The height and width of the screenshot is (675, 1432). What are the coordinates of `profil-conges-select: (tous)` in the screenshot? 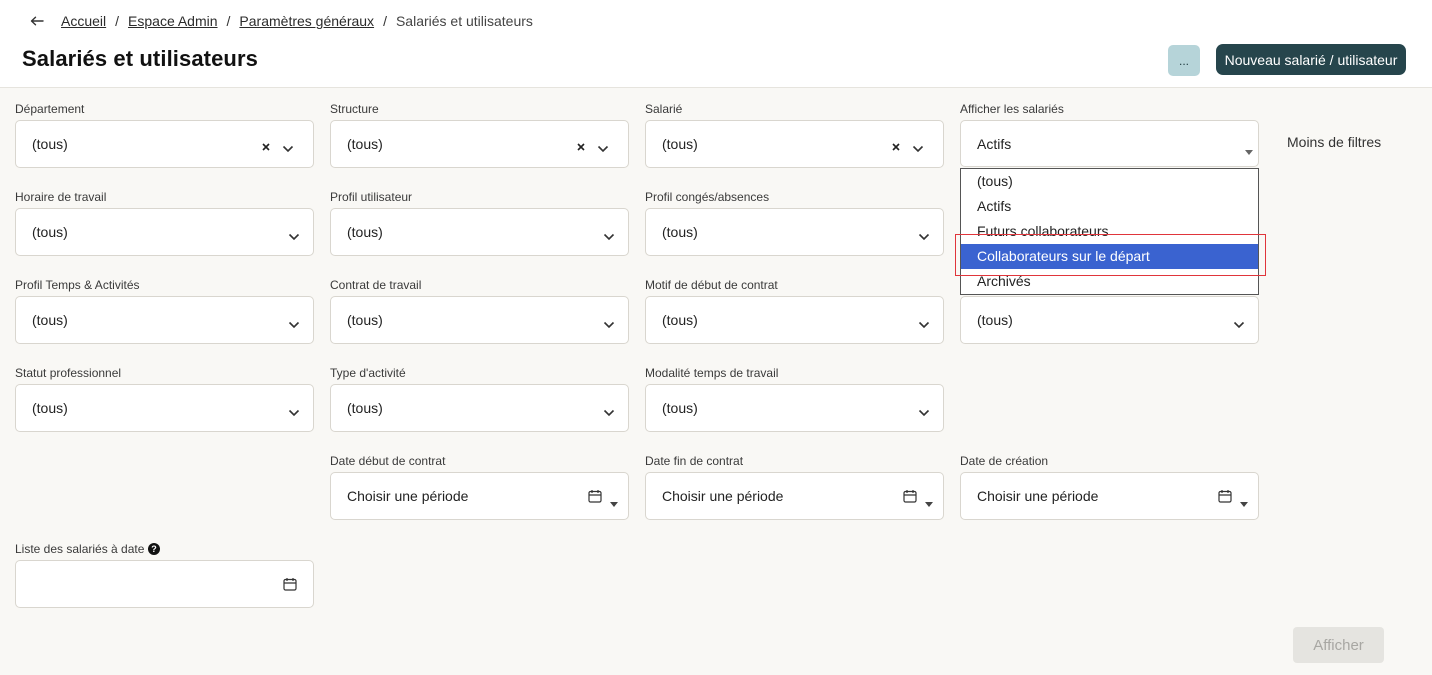 It's located at (794, 232).